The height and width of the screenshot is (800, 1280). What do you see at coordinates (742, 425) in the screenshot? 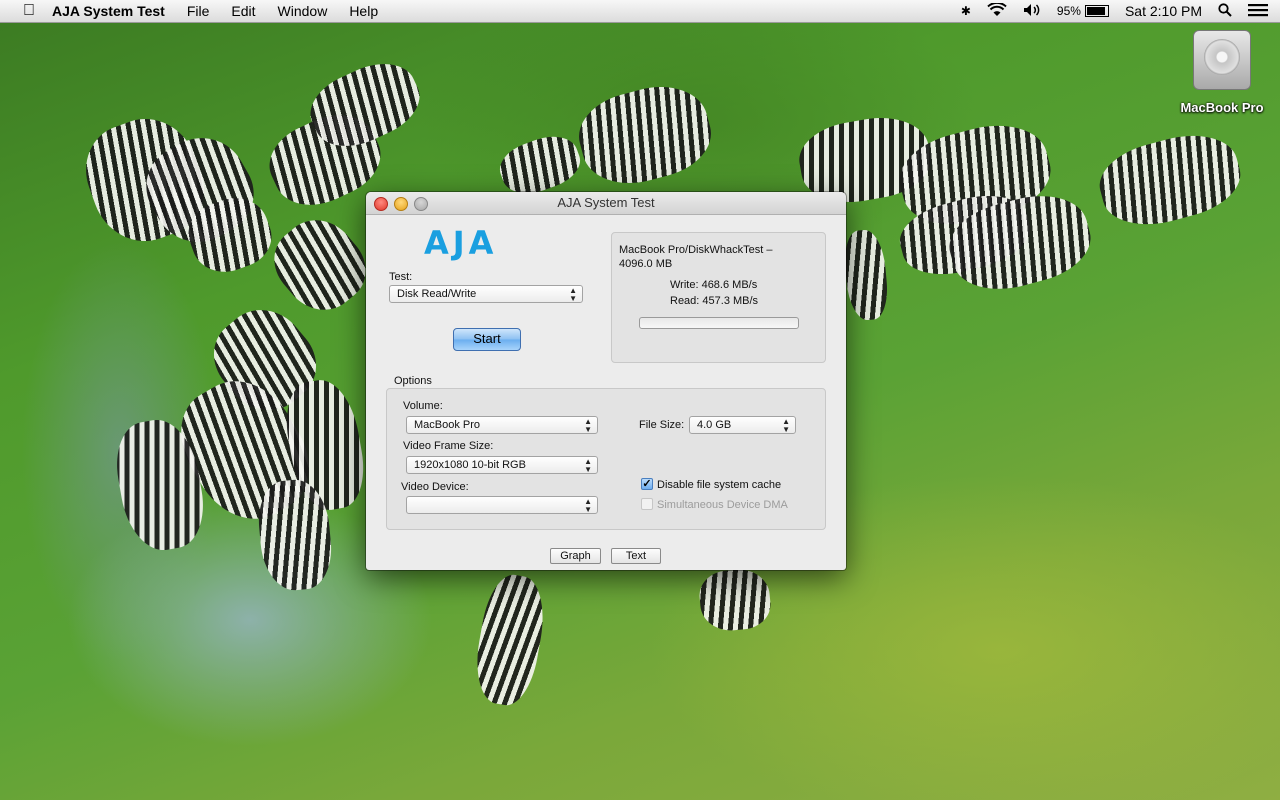
I see `file-size-select: 4.0 GB ▲ ▼` at bounding box center [742, 425].